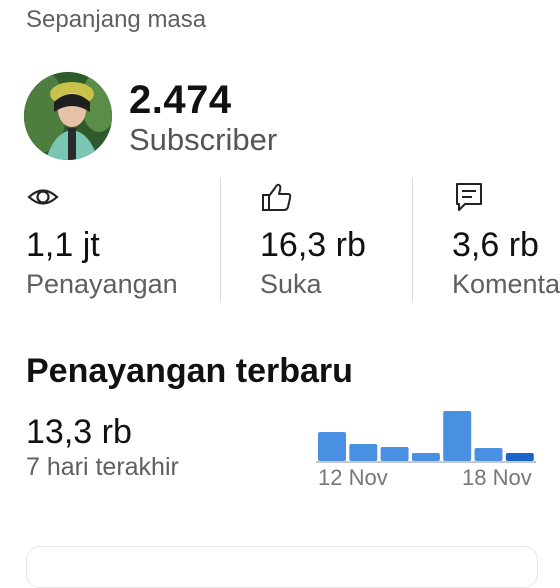 Image resolution: width=560 pixels, height=588 pixels. I want to click on chart-baseline, so click(426, 462).